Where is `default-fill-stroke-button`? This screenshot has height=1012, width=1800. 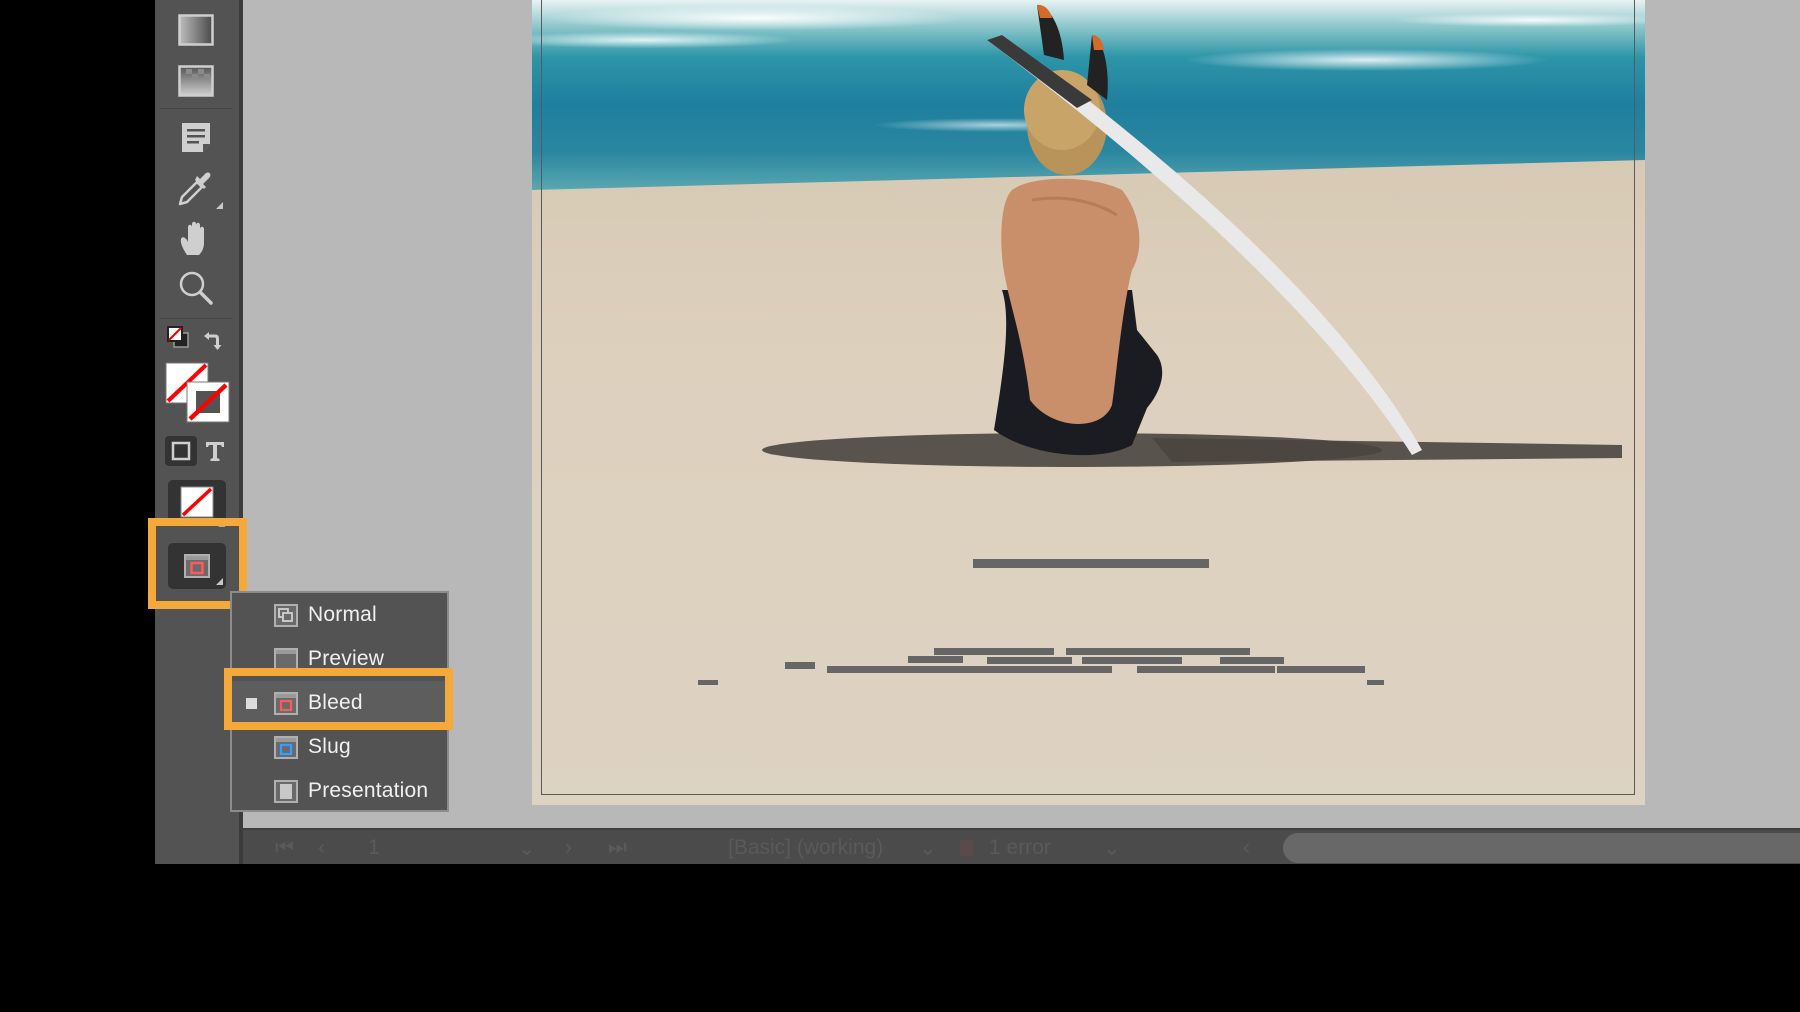
default-fill-stroke-button is located at coordinates (178, 337).